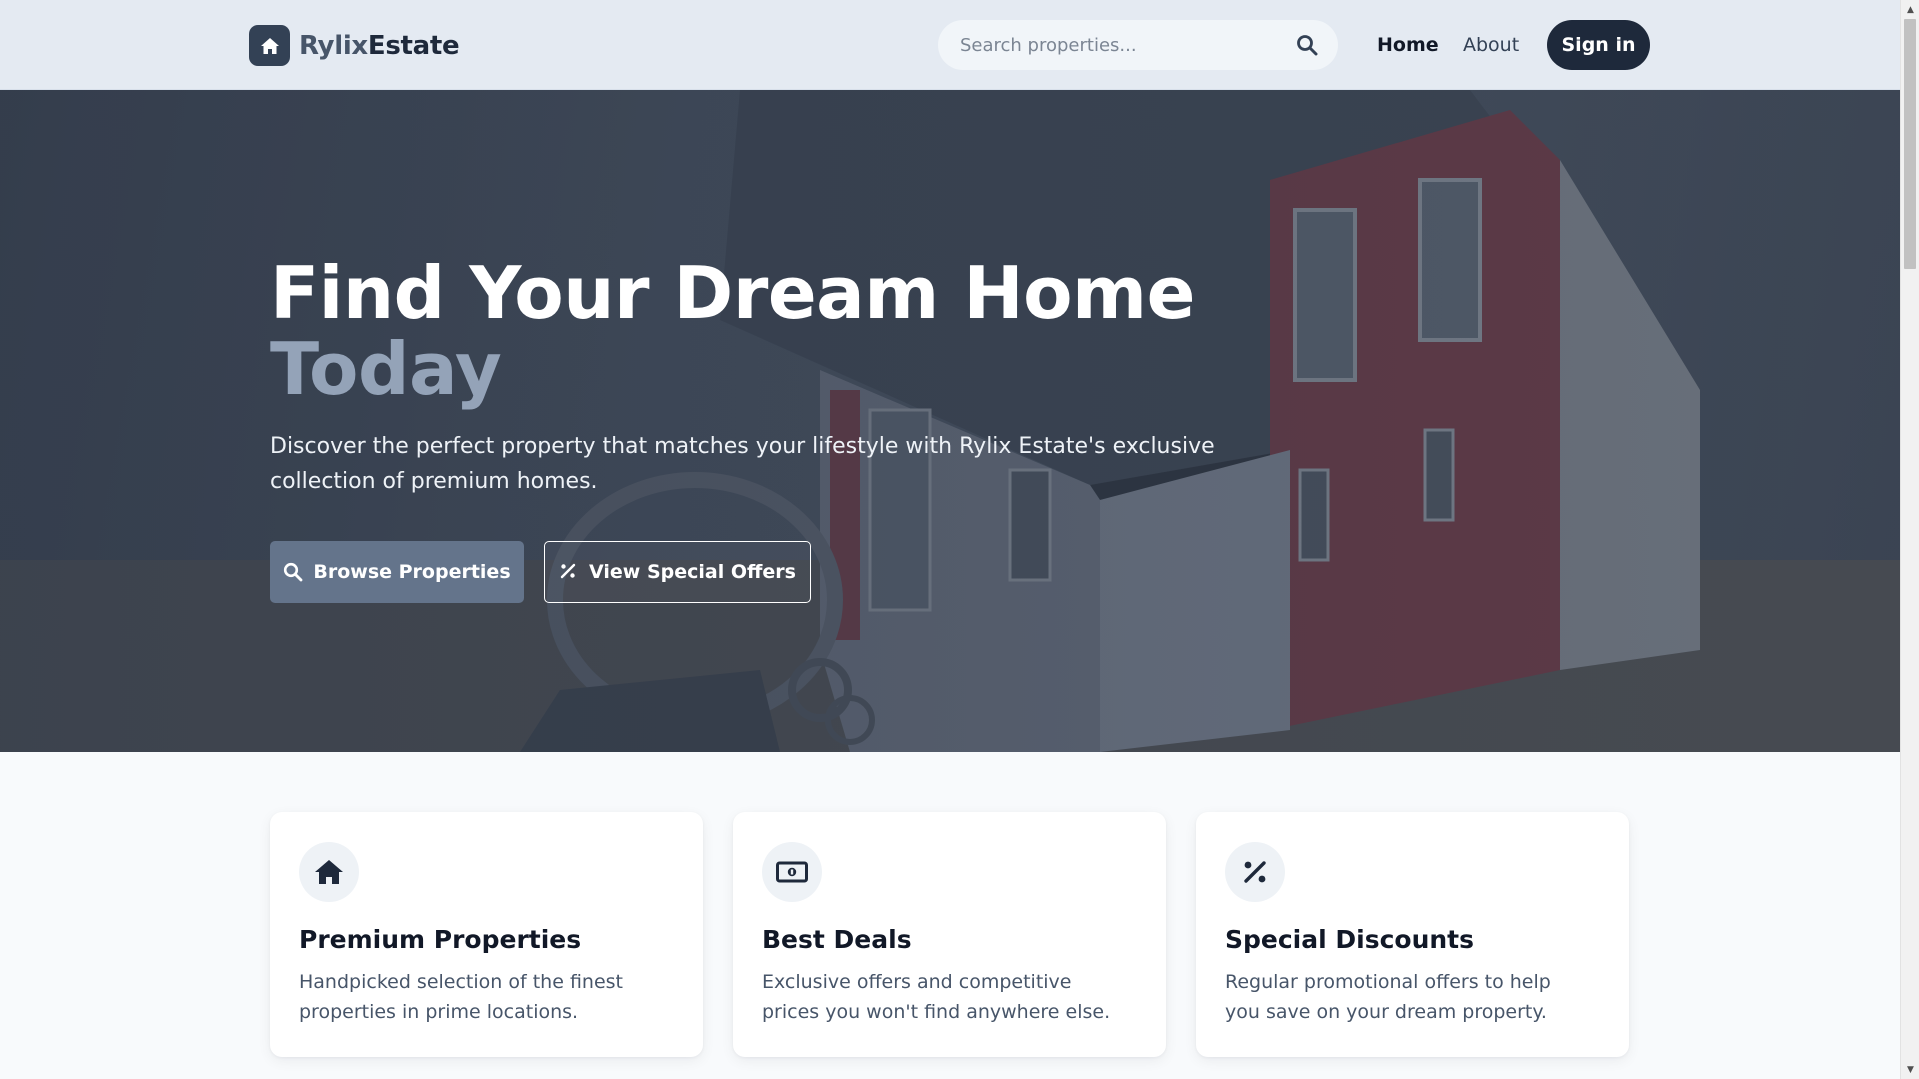 The image size is (1919, 1079). What do you see at coordinates (1408, 45) in the screenshot?
I see `nav-link-home: Home` at bounding box center [1408, 45].